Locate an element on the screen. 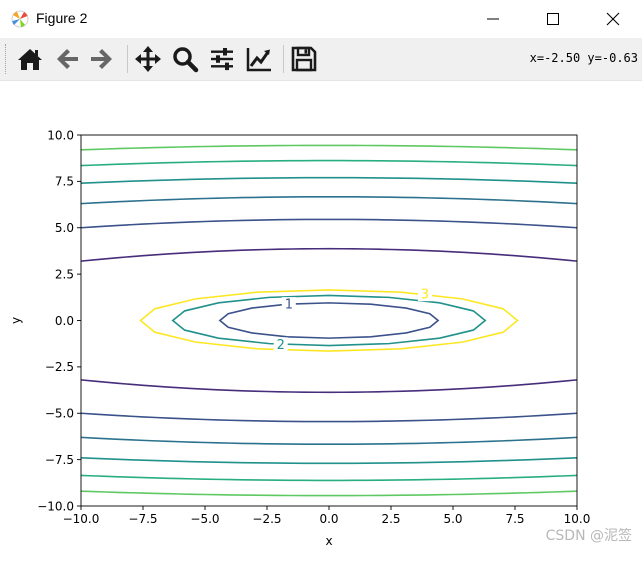  edit-axis-curve-icon is located at coordinates (258, 60).